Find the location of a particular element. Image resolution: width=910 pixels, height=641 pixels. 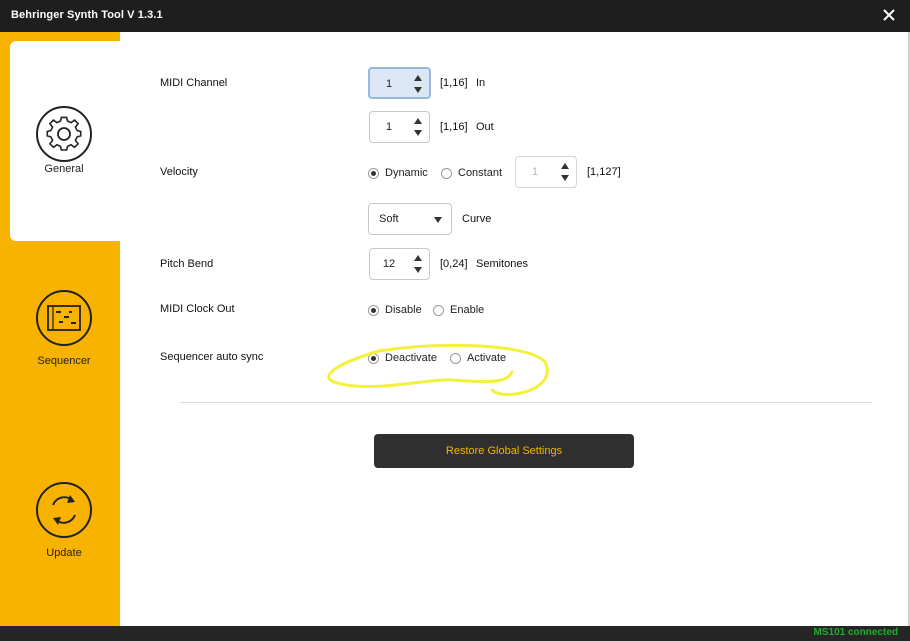

section-divider is located at coordinates (526, 402).